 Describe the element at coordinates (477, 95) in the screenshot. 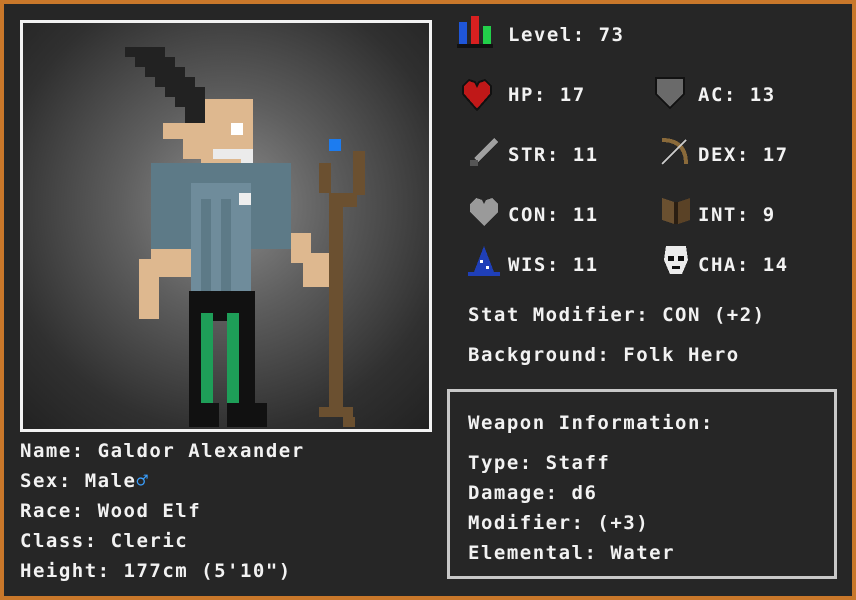

I see `heart-icon` at that location.